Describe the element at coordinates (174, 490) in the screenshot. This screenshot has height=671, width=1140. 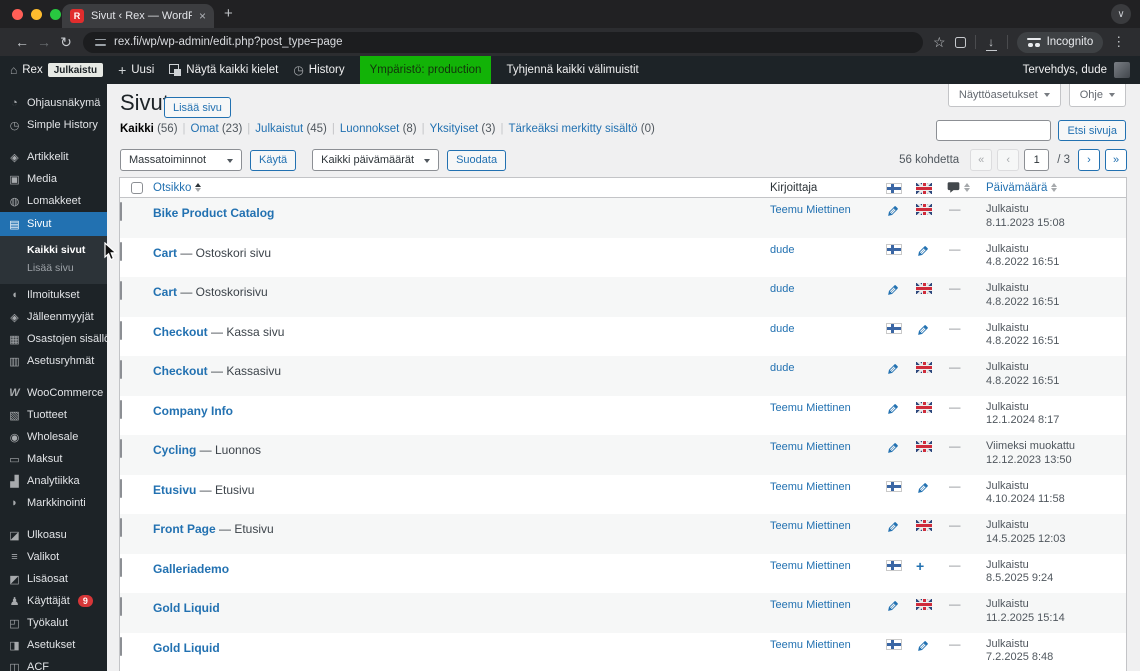
I see `page-title-link: Etusivu` at that location.